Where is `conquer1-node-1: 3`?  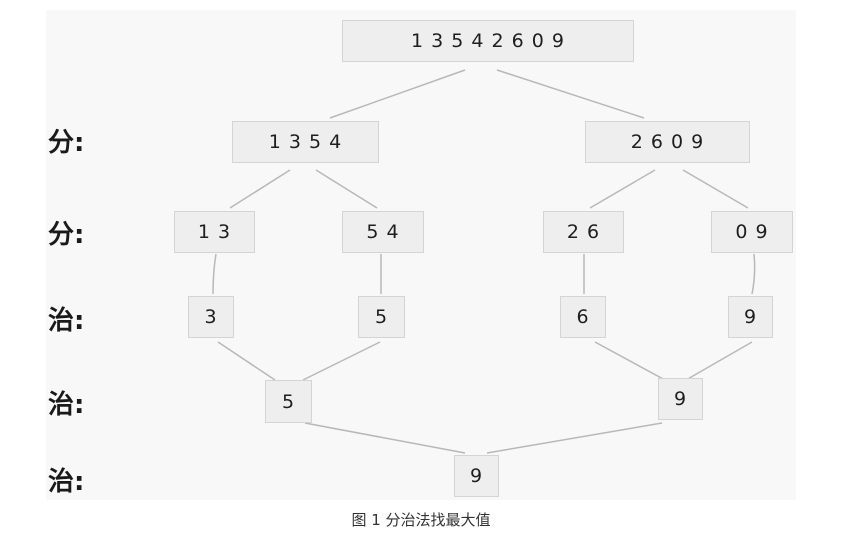 conquer1-node-1: 3 is located at coordinates (211, 317).